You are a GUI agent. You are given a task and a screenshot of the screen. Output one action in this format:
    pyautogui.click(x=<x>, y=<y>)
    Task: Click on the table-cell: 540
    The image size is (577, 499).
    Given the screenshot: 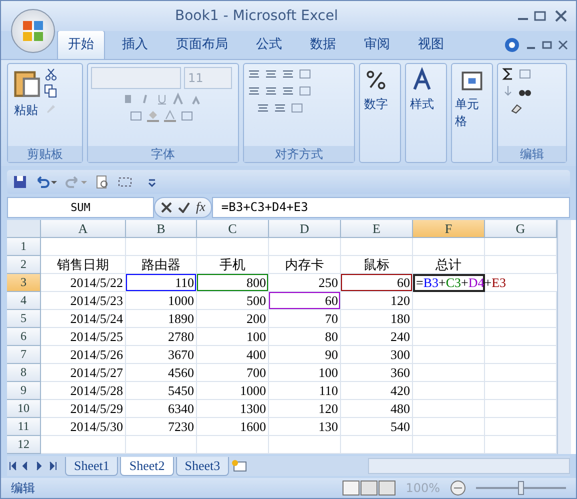 What is the action you would take?
    pyautogui.click(x=377, y=427)
    